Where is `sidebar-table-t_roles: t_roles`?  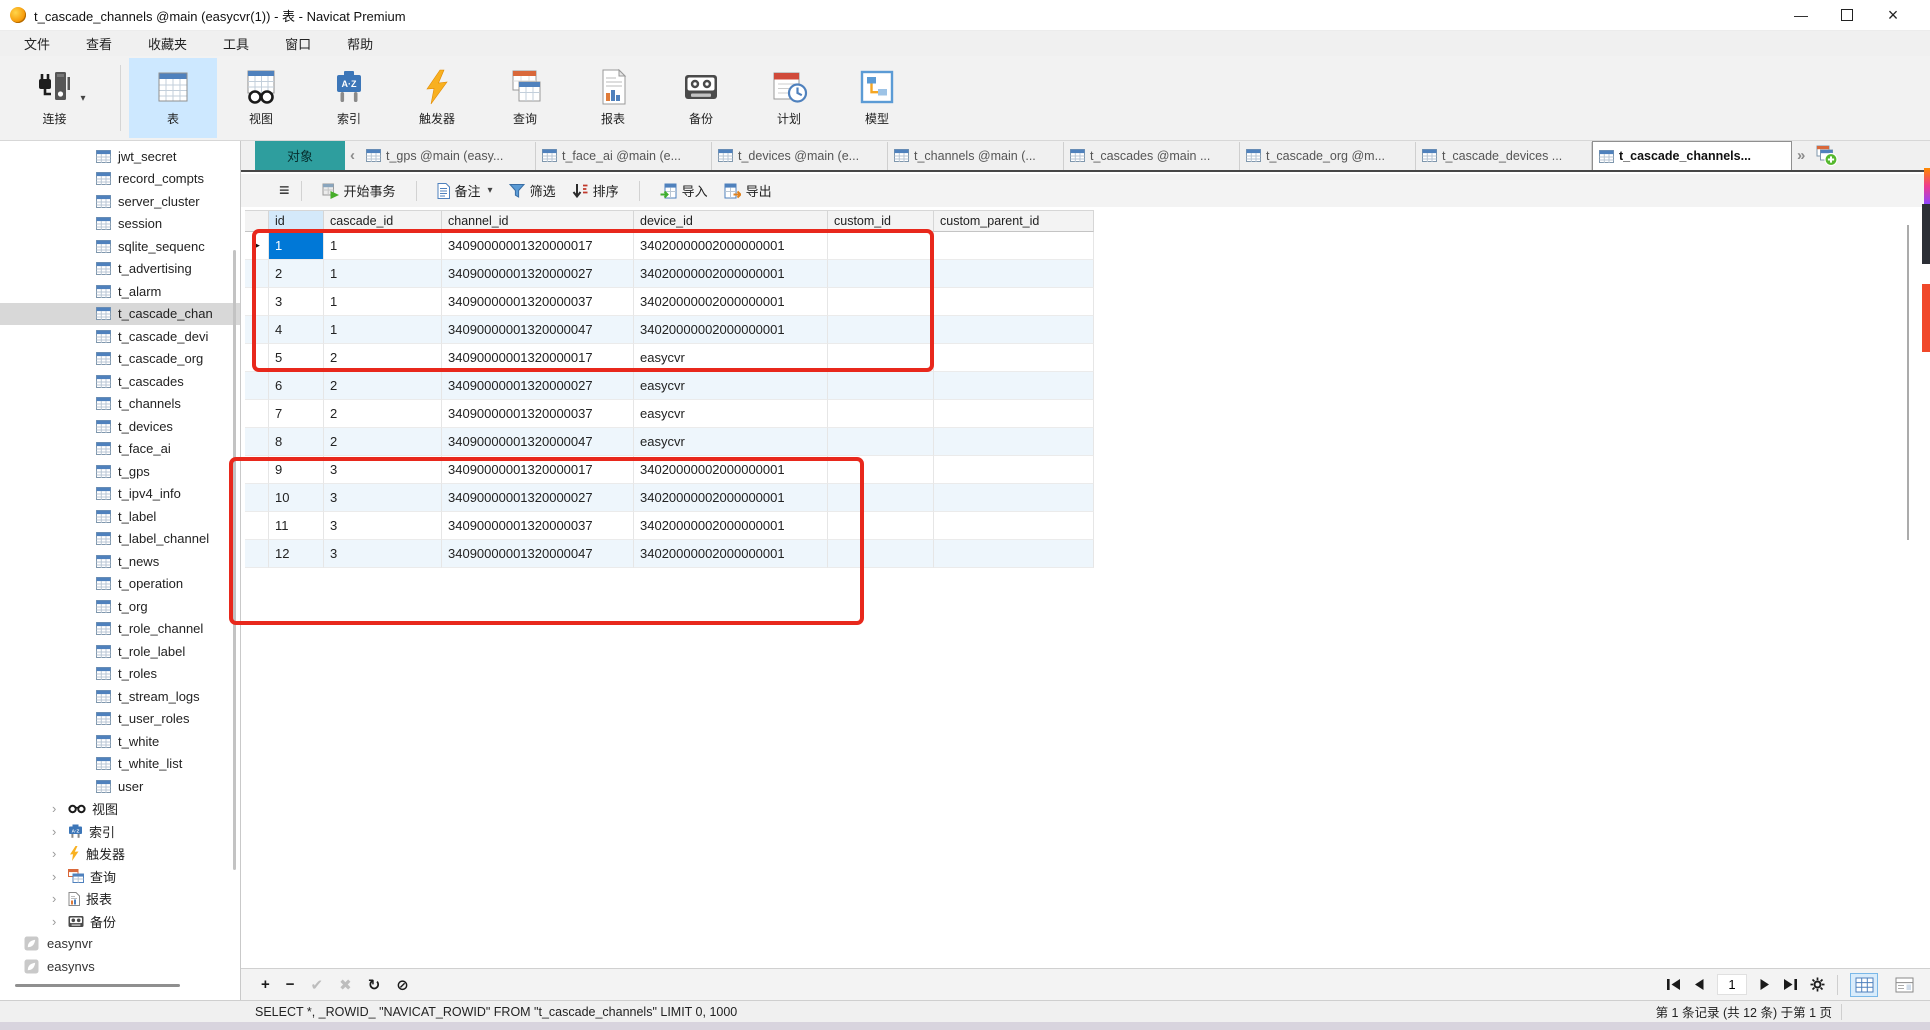
sidebar-table-t_roles: t_roles is located at coordinates (120, 674).